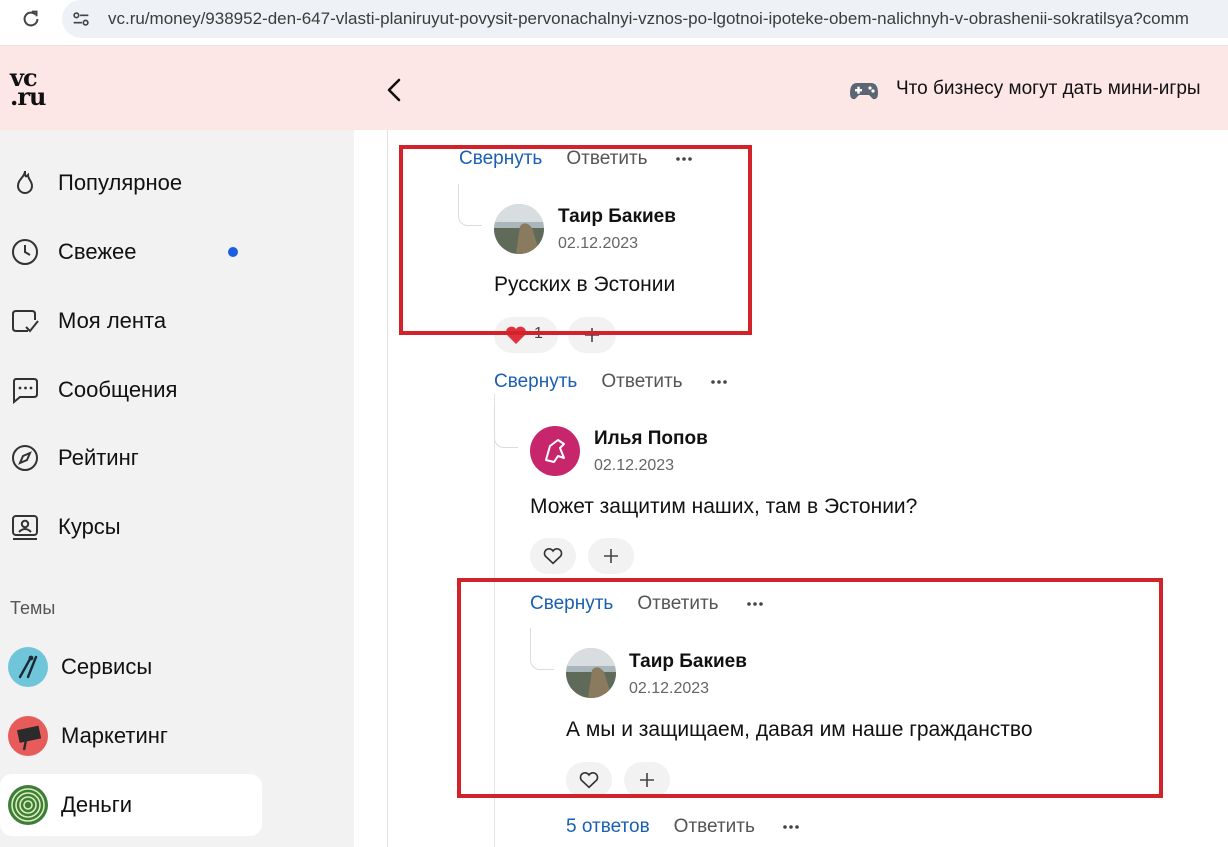 The height and width of the screenshot is (847, 1228). What do you see at coordinates (724, 506) in the screenshot?
I see `comment-text: Может защитим наших, там в Эстонии?` at bounding box center [724, 506].